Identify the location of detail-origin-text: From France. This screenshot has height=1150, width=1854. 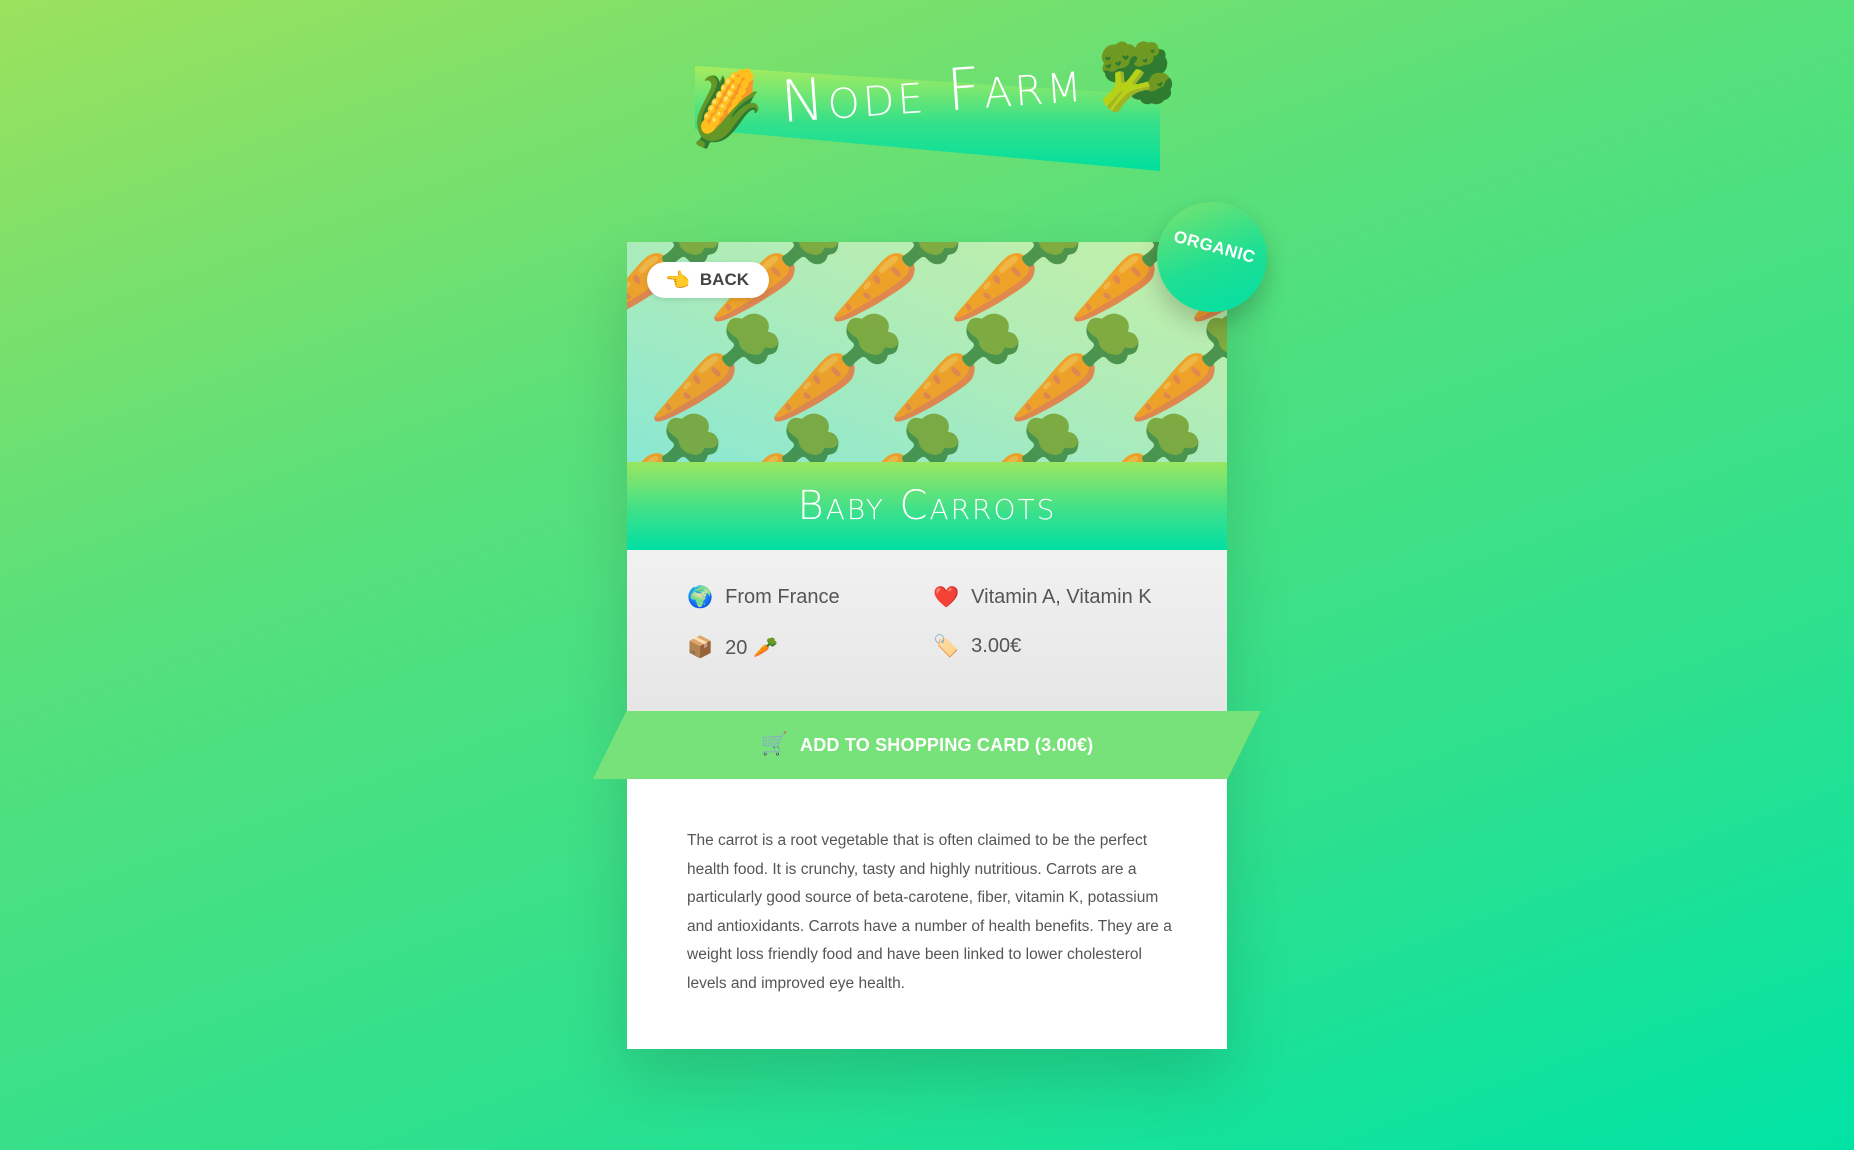
(782, 597).